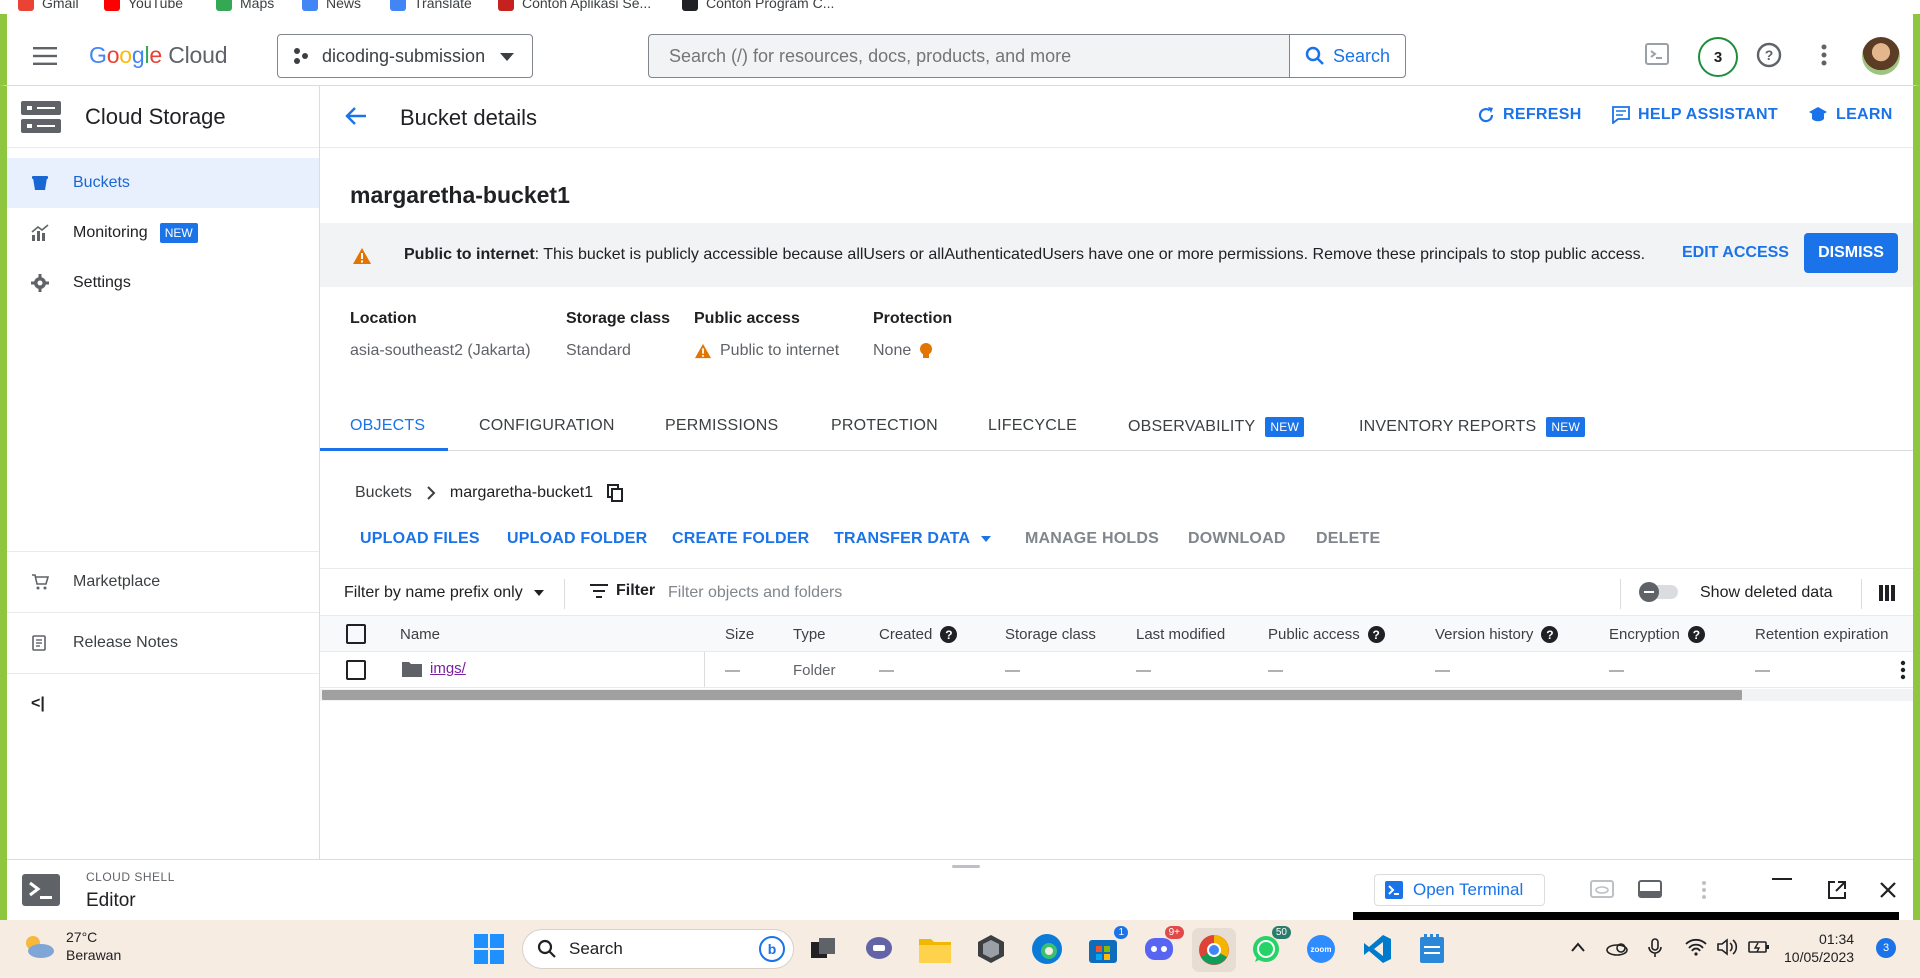 The height and width of the screenshot is (978, 1920). Describe the element at coordinates (356, 116) in the screenshot. I see `back-arrow-icon` at that location.